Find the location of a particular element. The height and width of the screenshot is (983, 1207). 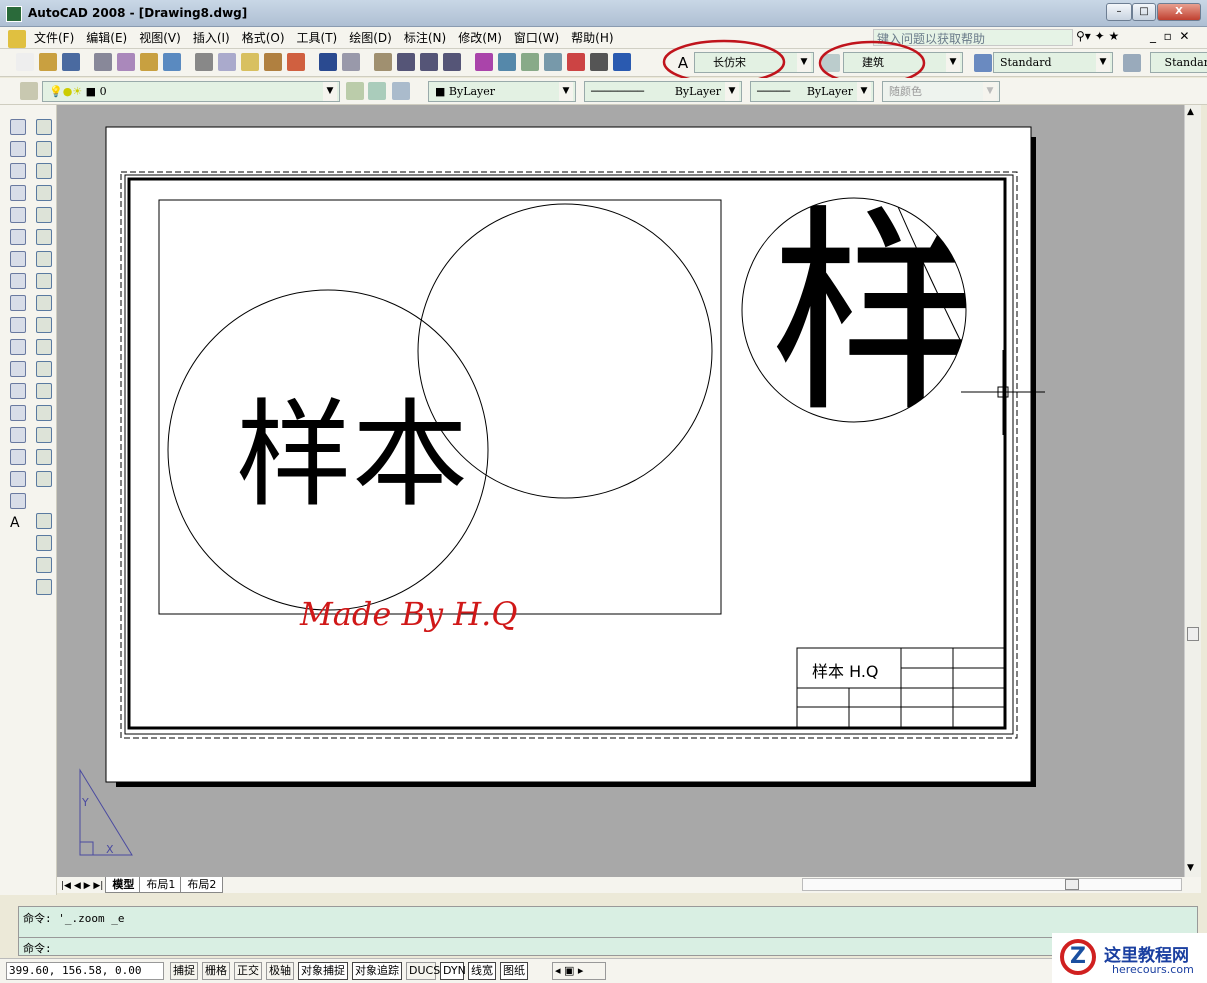

menu-0: 文件(F) is located at coordinates (54, 38).